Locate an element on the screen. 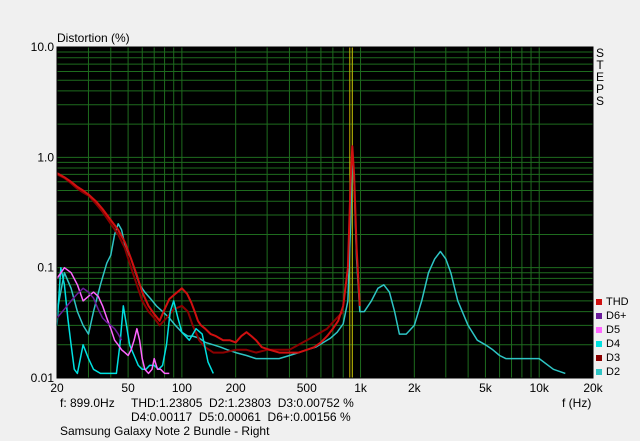 The image size is (640, 441). legend-label: D4 is located at coordinates (613, 344).